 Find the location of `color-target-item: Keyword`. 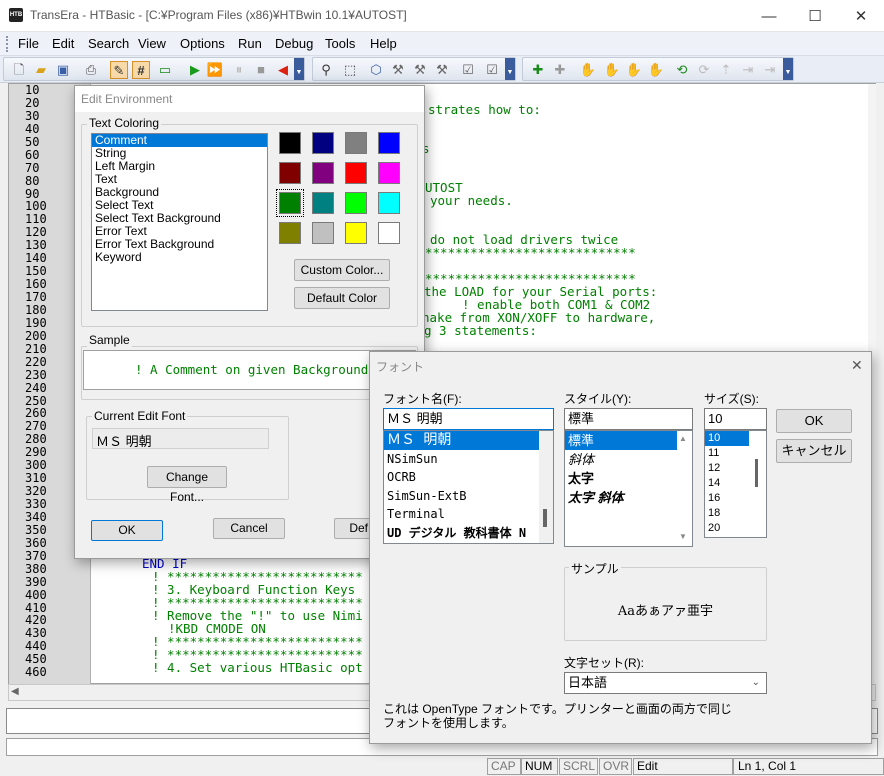

color-target-item: Keyword is located at coordinates (179, 257).